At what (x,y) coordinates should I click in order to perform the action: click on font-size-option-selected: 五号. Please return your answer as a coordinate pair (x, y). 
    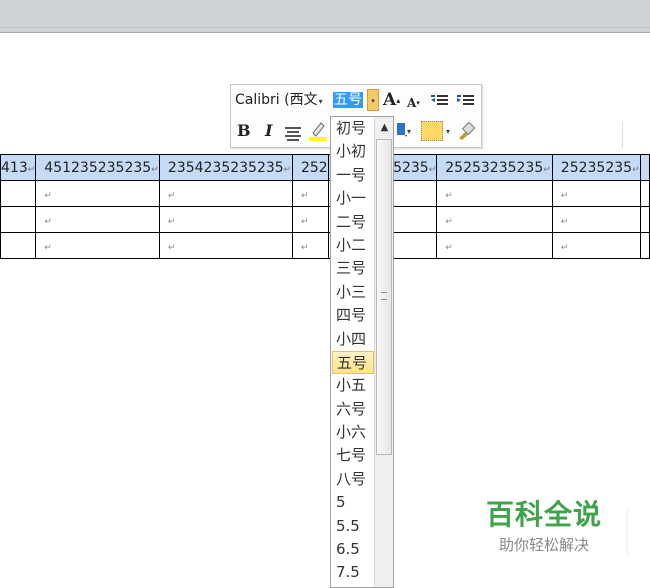
    Looking at the image, I should click on (353, 362).